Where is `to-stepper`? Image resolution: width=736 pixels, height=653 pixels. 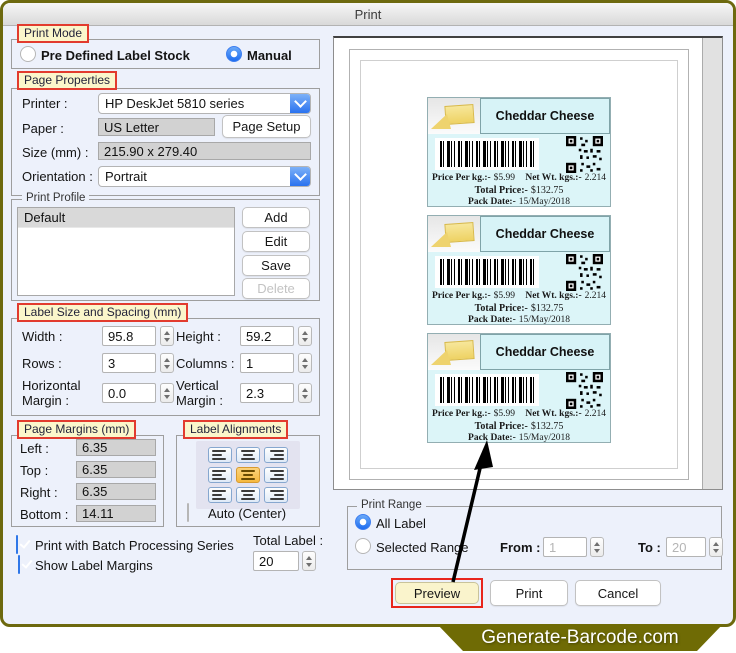 to-stepper is located at coordinates (716, 547).